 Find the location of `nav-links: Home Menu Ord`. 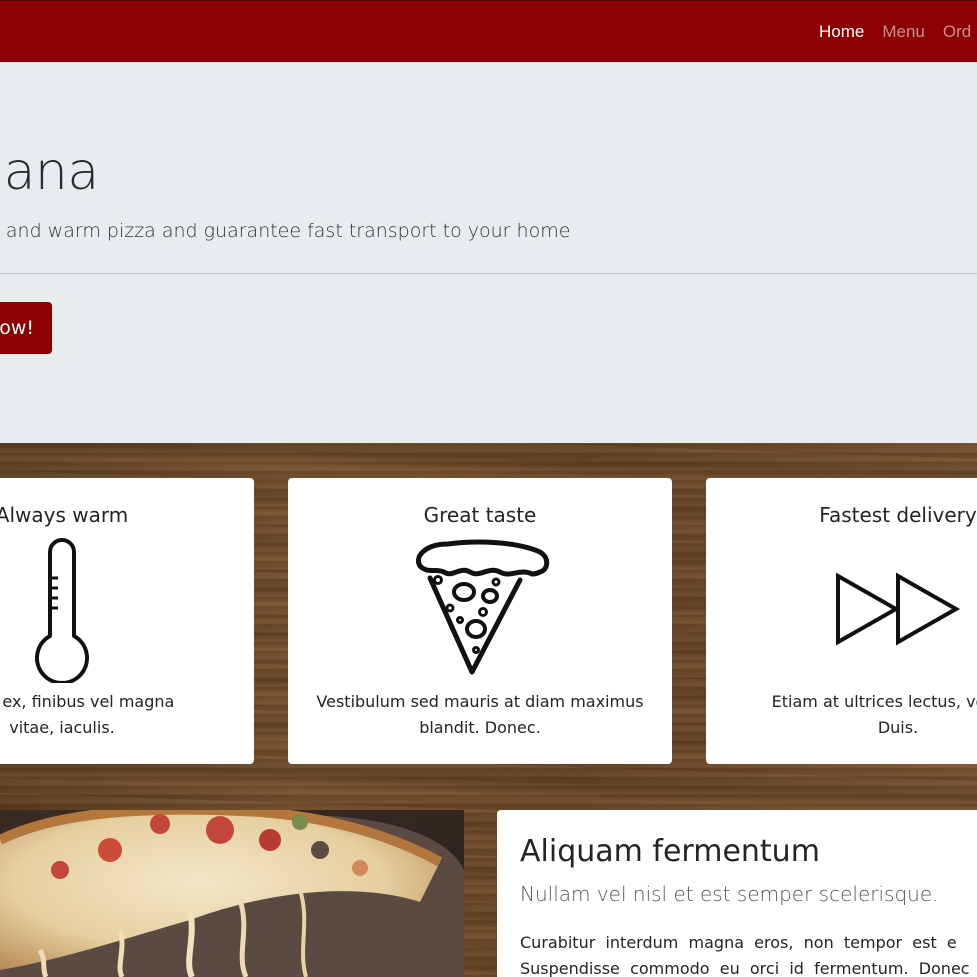

nav-links: Home Menu Ord is located at coordinates (898, 32).